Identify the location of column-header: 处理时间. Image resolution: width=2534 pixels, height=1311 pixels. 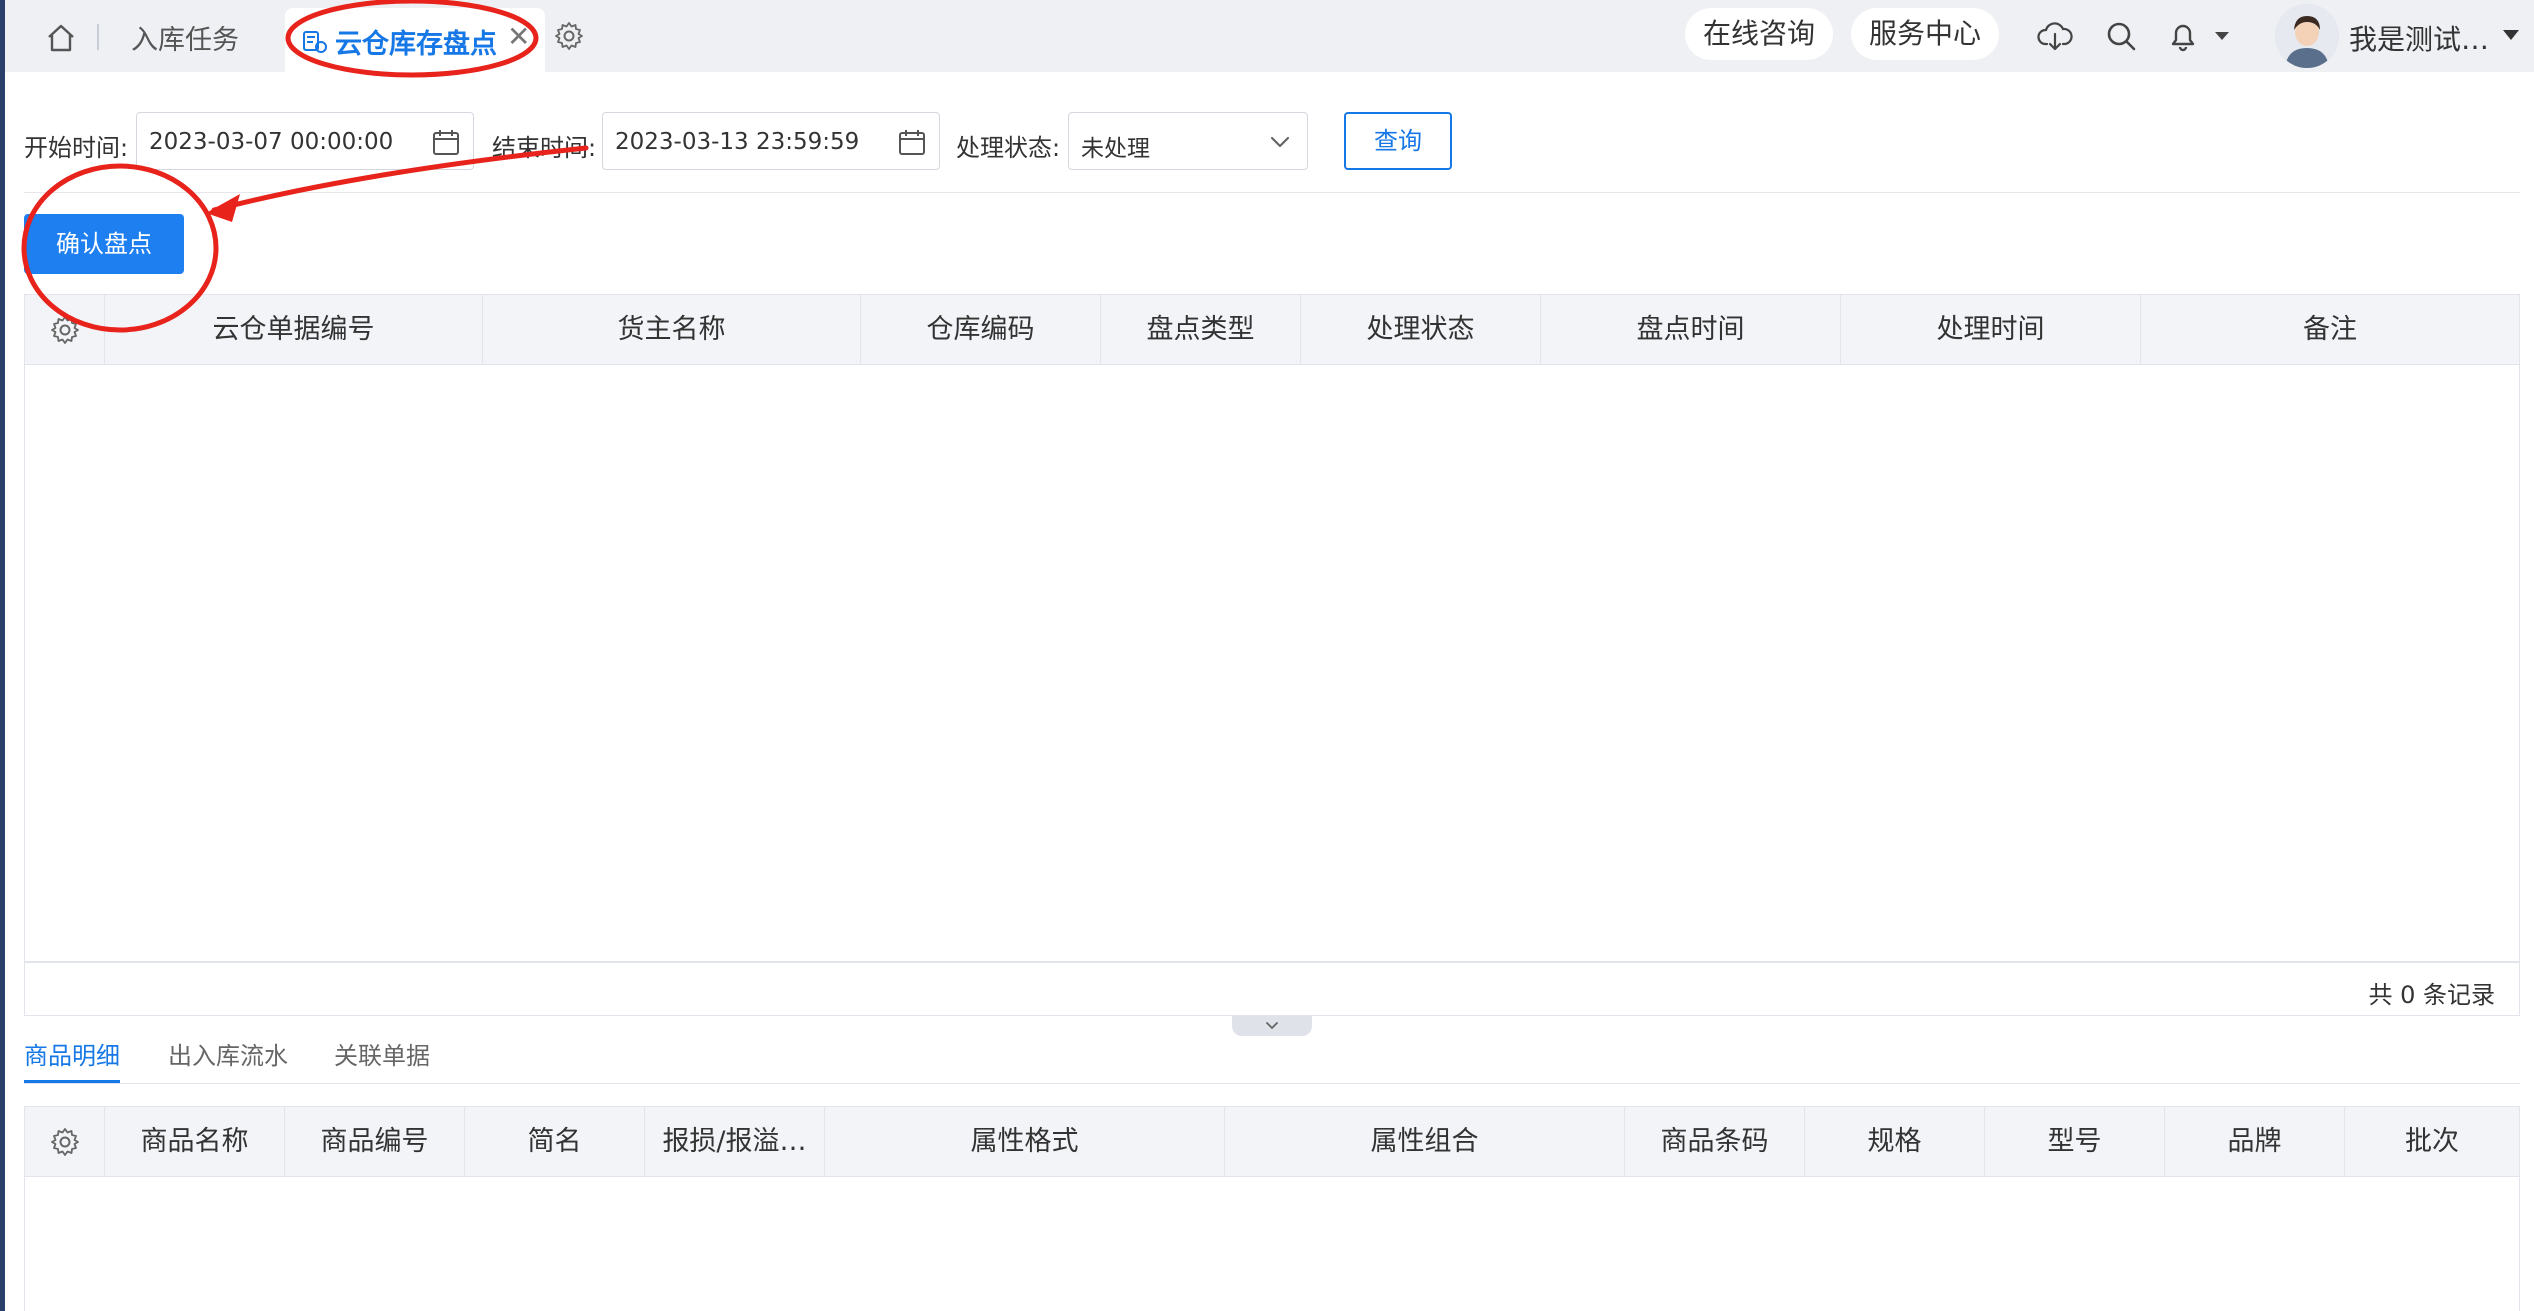
(1991, 330).